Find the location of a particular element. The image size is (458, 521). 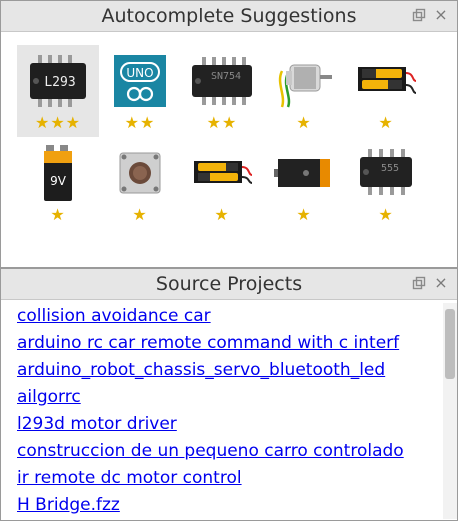

source-project-link: H Bridge.fzz is located at coordinates (230, 505).